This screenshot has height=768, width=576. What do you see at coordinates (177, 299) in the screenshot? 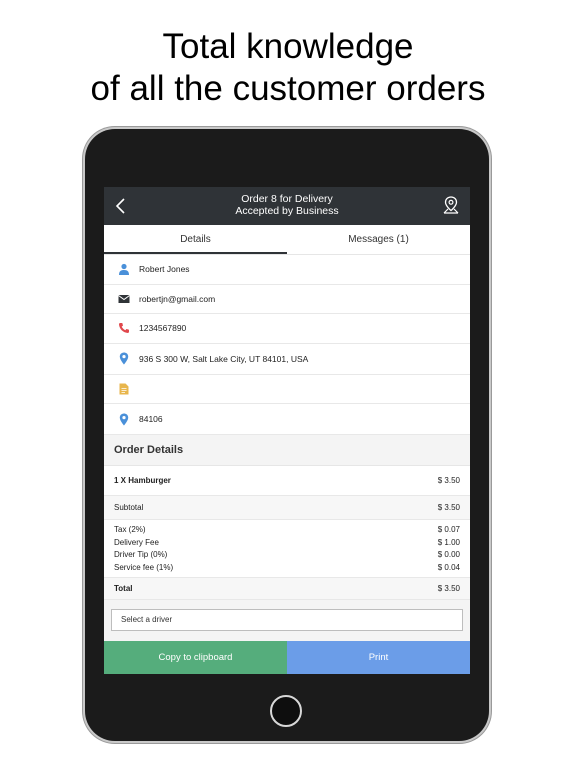
I see `customer-email: robertjn@gmail.com` at bounding box center [177, 299].